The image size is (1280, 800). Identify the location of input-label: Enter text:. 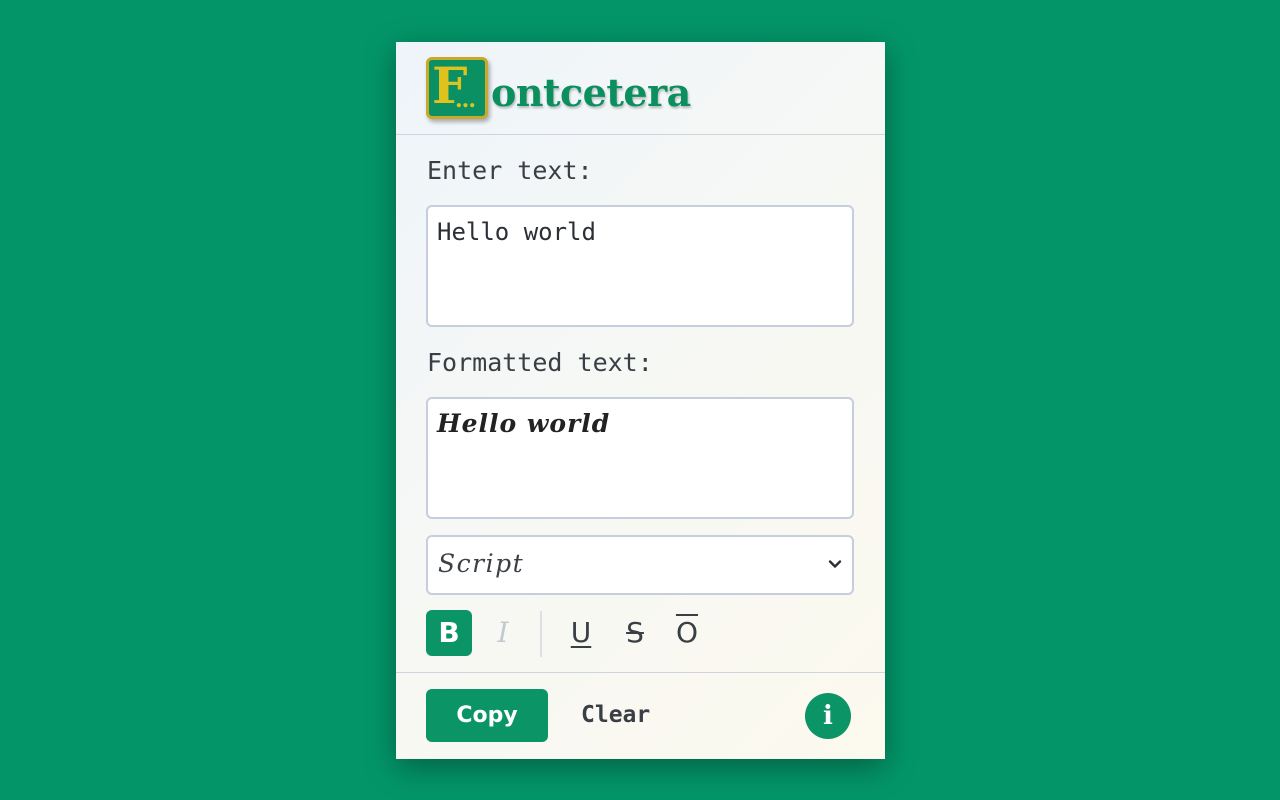
(510, 170).